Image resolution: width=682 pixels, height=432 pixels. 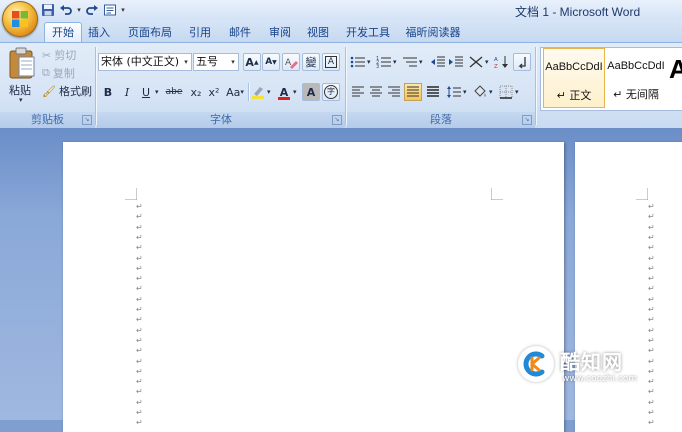 I want to click on style-normal: AaBbCcDdI ↵ 正文, so click(x=574, y=78).